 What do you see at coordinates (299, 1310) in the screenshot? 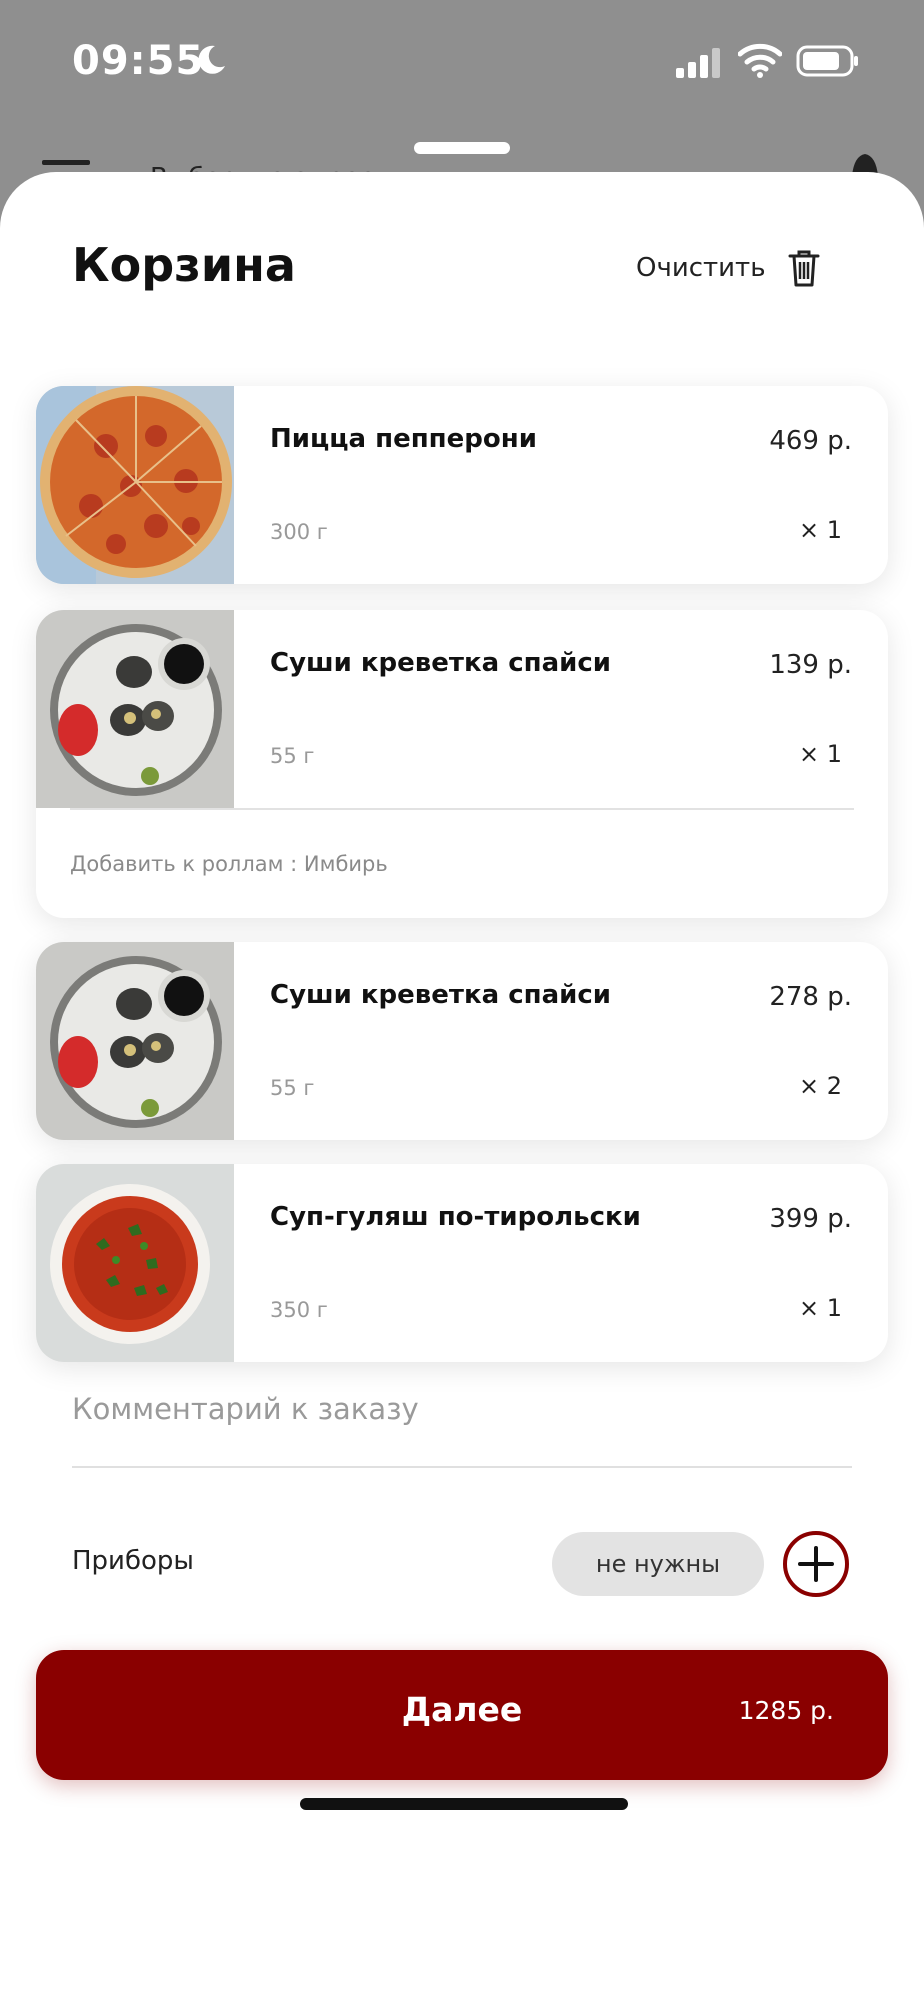
I see `item-weight: 350 г` at bounding box center [299, 1310].